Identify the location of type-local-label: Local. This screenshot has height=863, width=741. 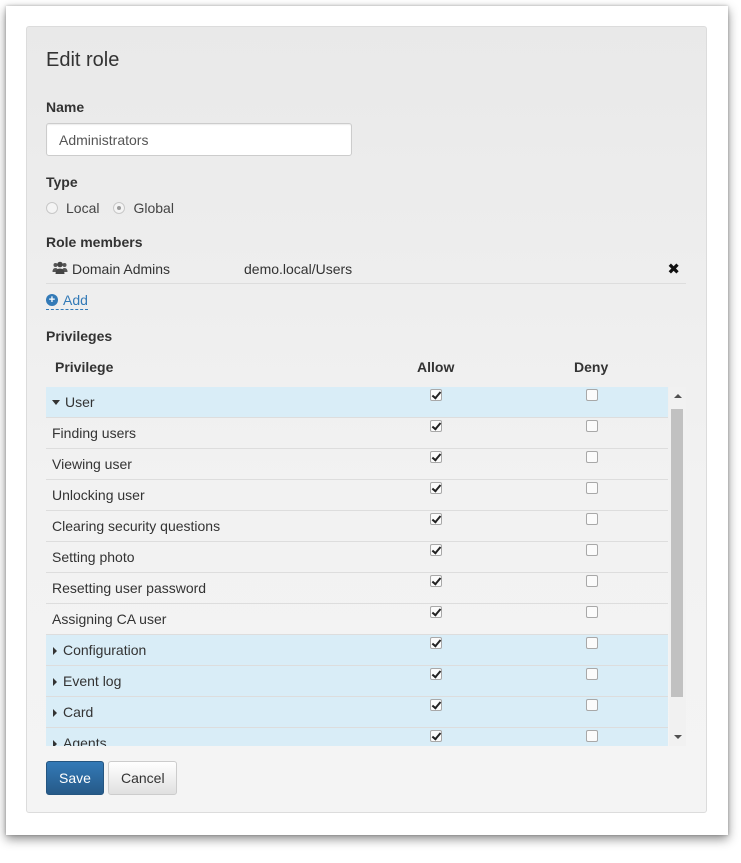
(82, 208).